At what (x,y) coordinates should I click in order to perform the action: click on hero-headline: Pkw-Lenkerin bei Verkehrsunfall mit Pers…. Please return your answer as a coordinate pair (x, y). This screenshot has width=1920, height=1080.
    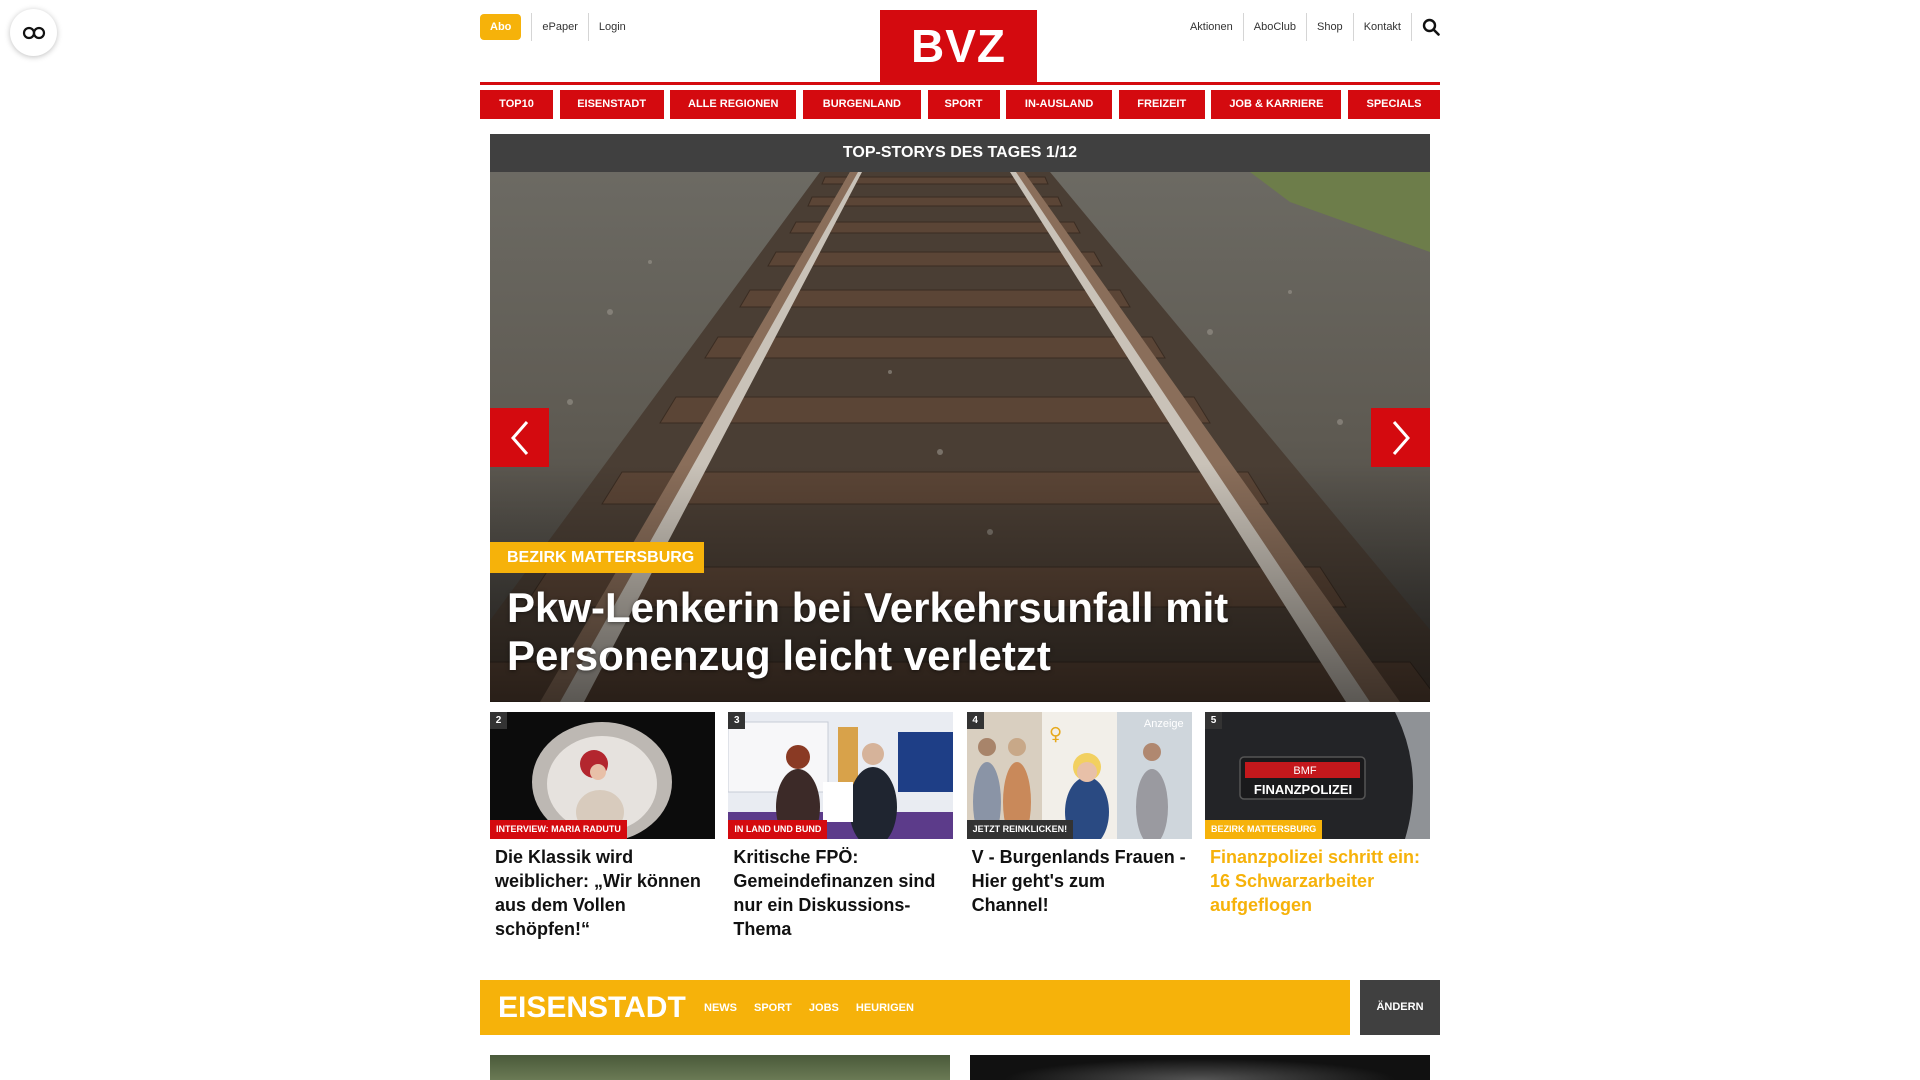
    Looking at the image, I should click on (957, 632).